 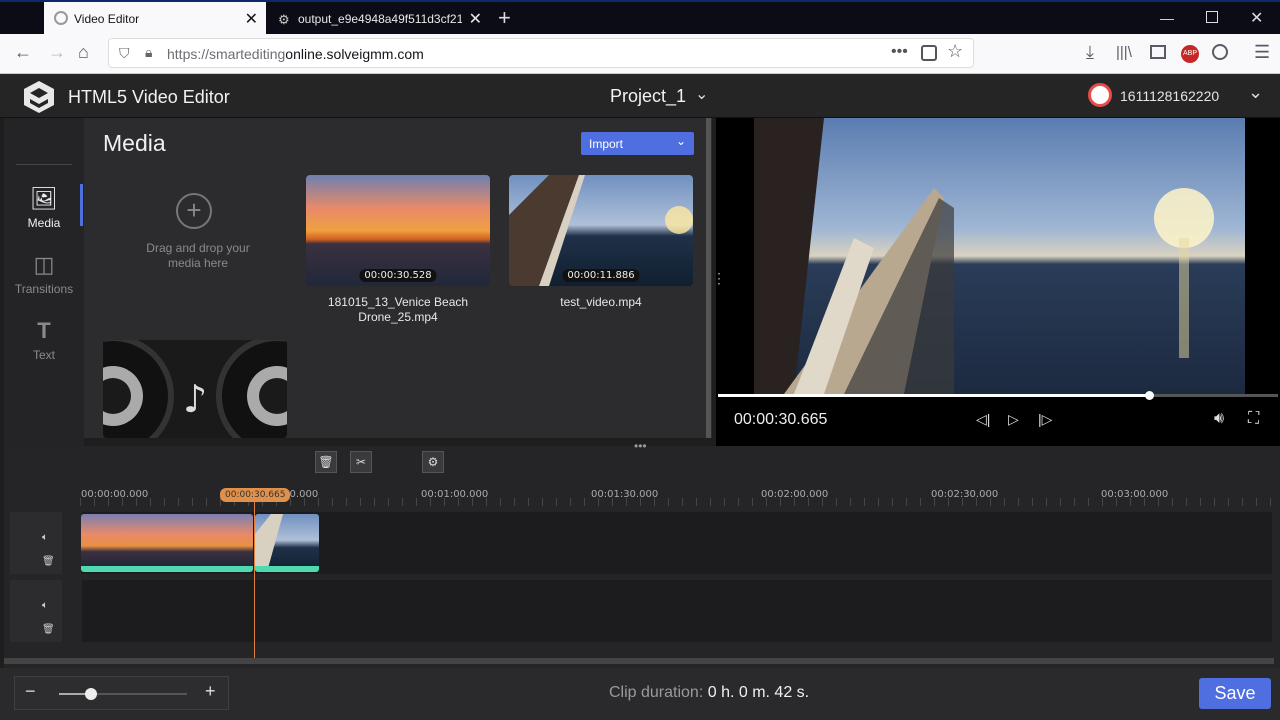 I want to click on tab-video-editor: Video Editor ✕, so click(x=155, y=19).